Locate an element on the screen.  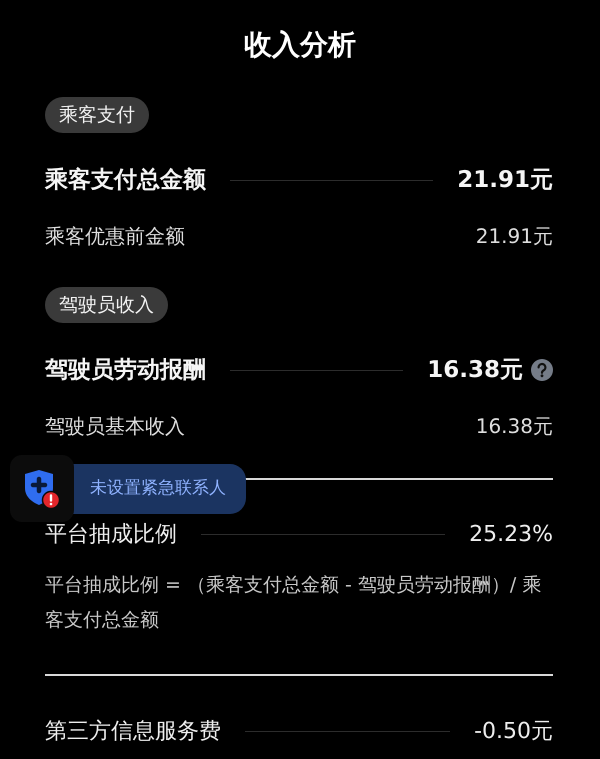
shield-alert-icon is located at coordinates (42, 489).